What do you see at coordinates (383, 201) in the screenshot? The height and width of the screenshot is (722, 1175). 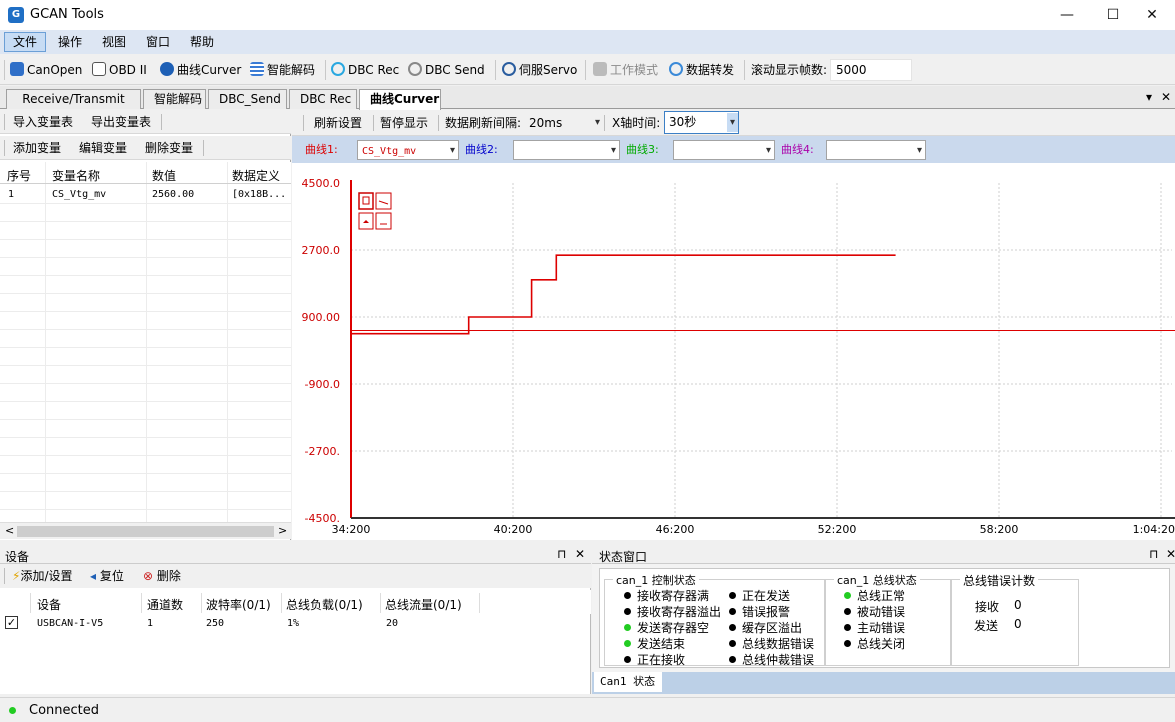 I see `zoom-in-icon` at bounding box center [383, 201].